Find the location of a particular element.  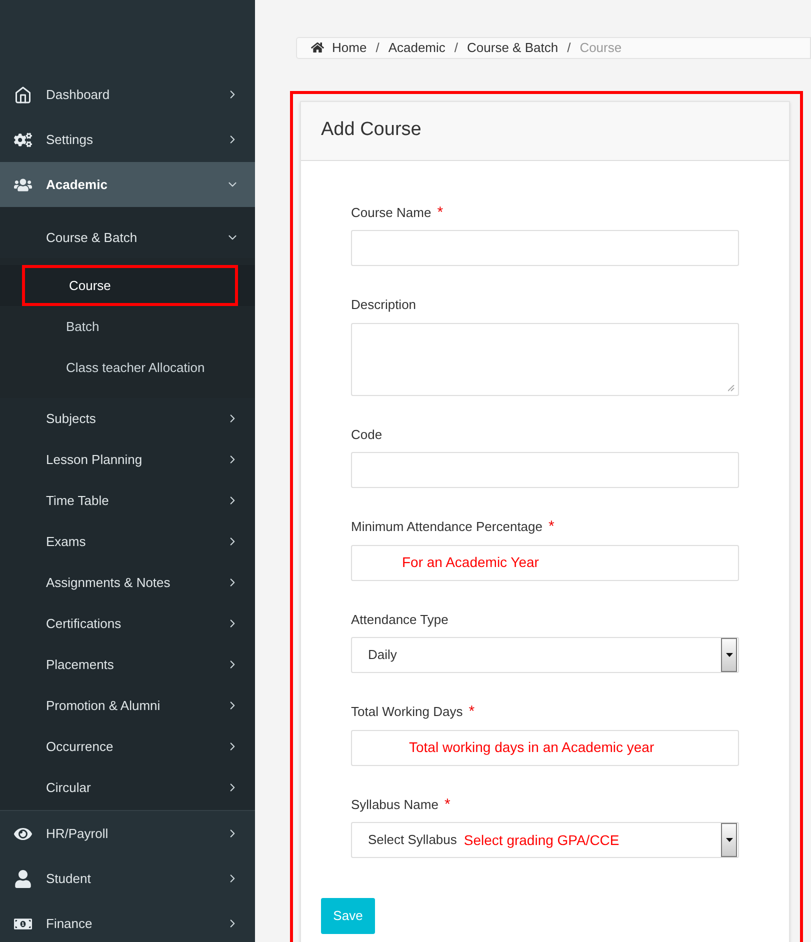

resize-grip-icon is located at coordinates (731, 388).